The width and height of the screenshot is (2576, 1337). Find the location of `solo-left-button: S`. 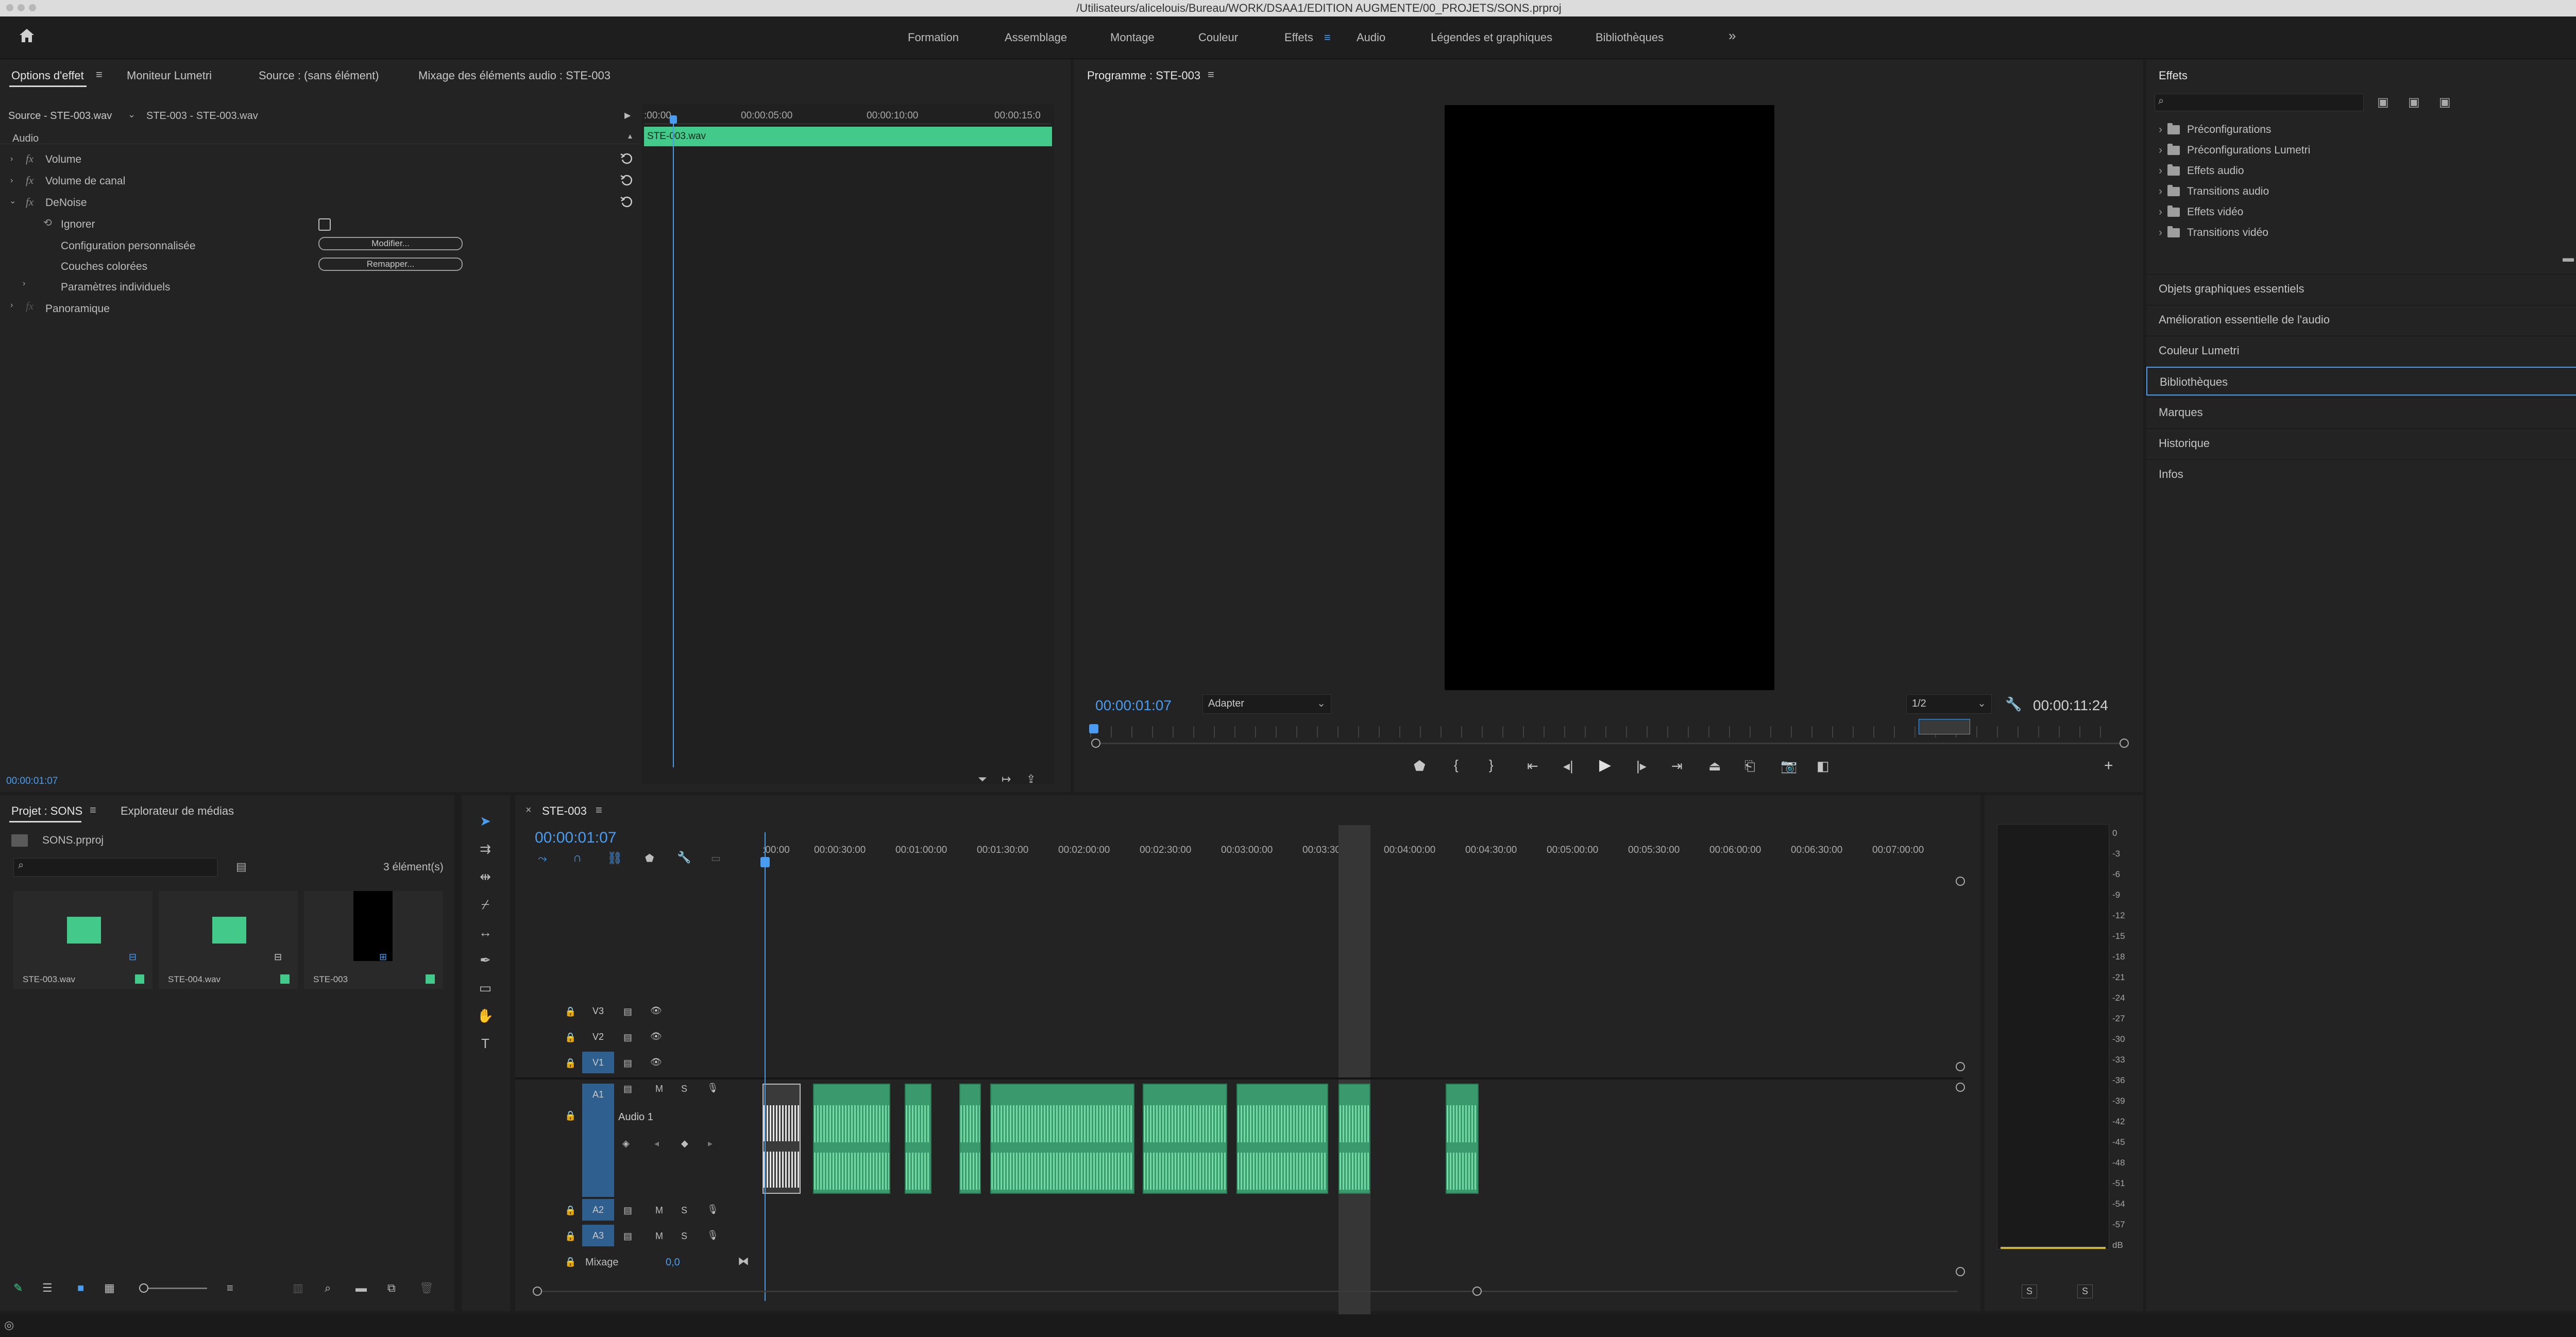

solo-left-button: S is located at coordinates (2030, 1291).